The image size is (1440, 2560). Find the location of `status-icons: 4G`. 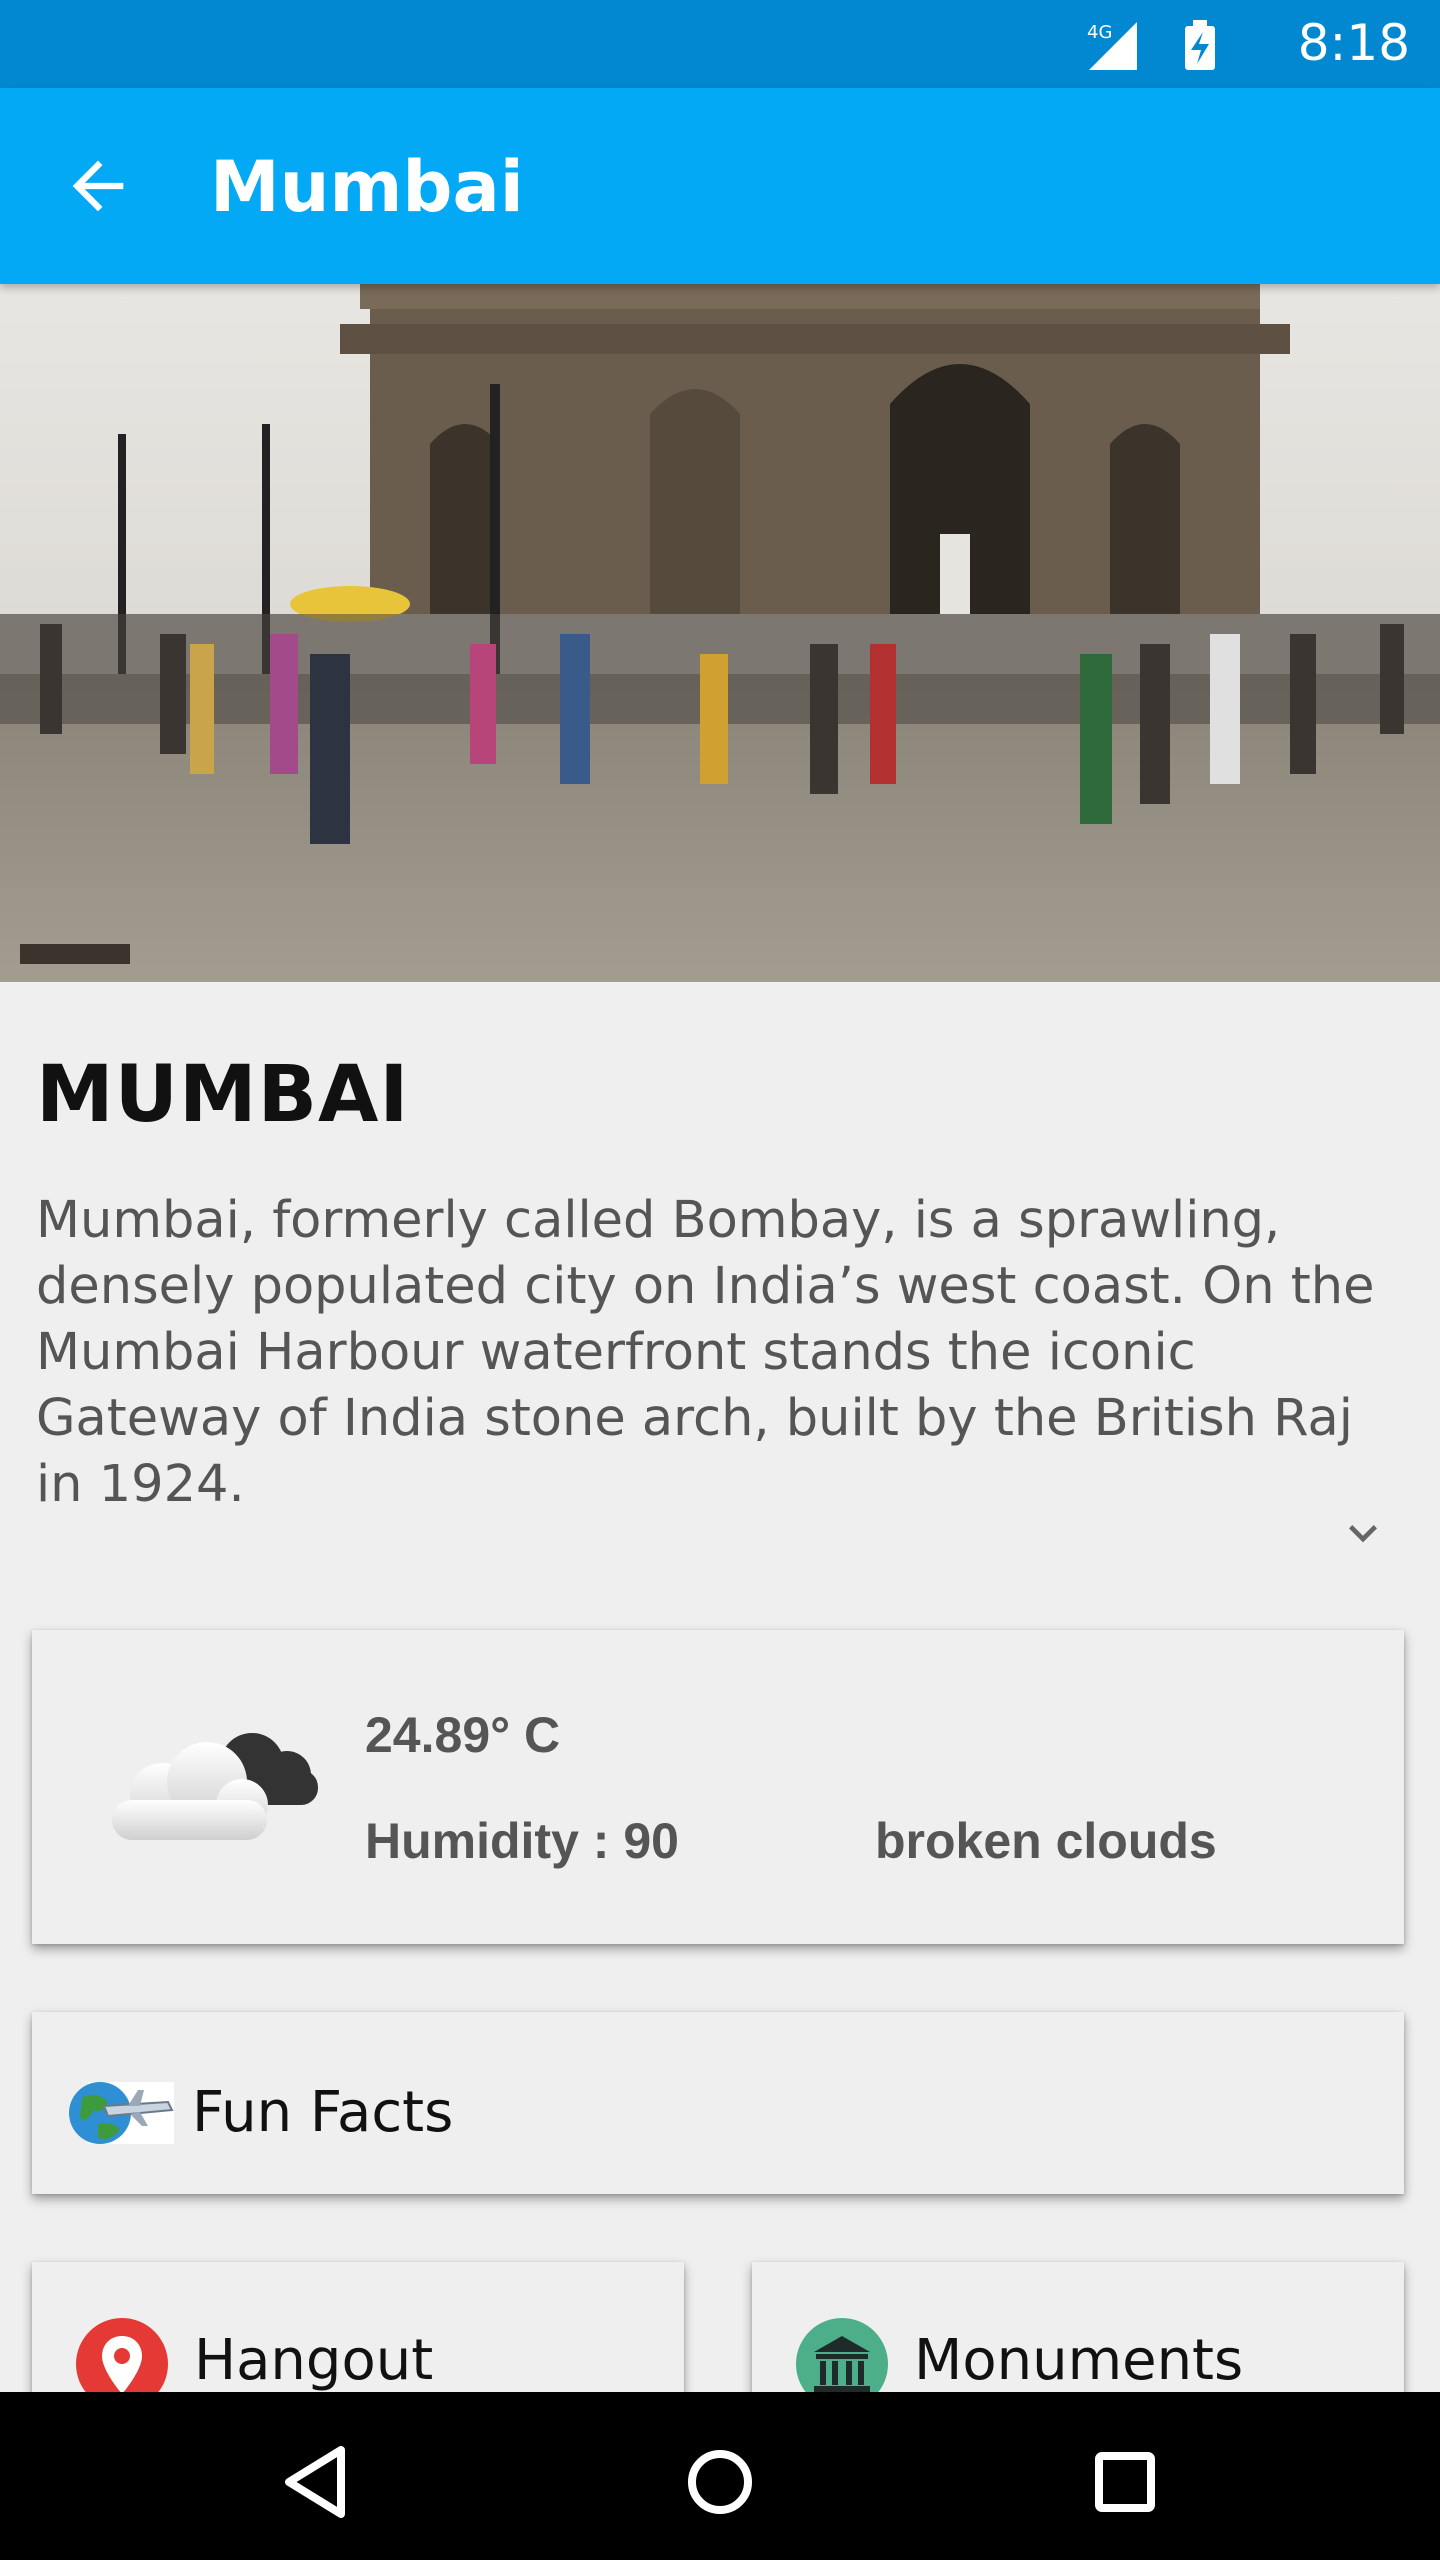

status-icons: 4G is located at coordinates (1151, 45).